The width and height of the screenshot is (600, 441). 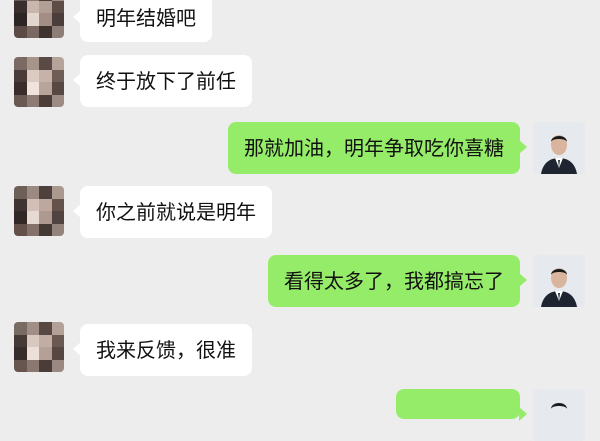 What do you see at coordinates (142, 21) in the screenshot?
I see `message-bubble-incoming: 明年结婚吧` at bounding box center [142, 21].